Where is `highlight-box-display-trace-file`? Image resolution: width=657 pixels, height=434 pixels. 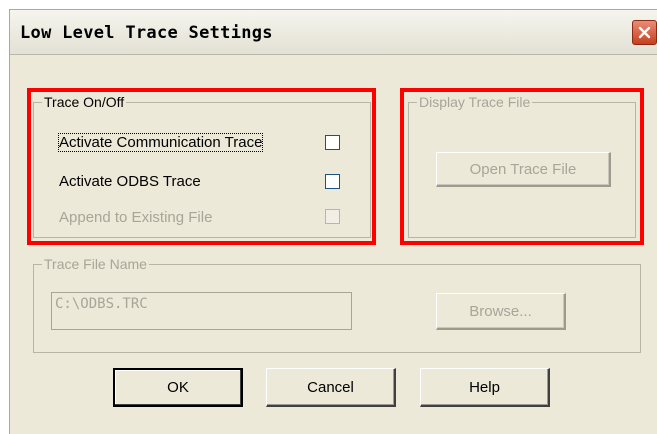
highlight-box-display-trace-file is located at coordinates (522, 166).